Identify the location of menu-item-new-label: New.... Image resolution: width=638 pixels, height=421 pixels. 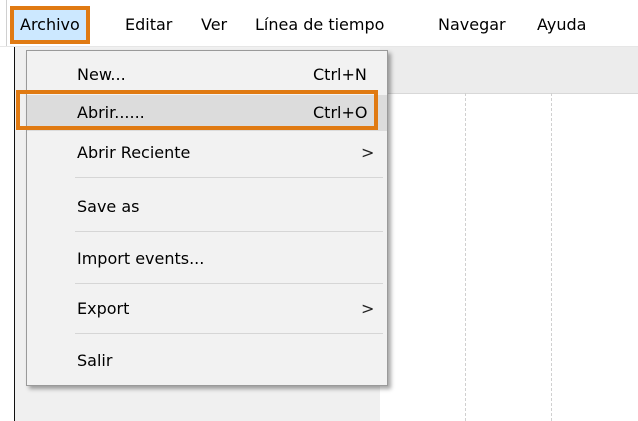
(101, 74).